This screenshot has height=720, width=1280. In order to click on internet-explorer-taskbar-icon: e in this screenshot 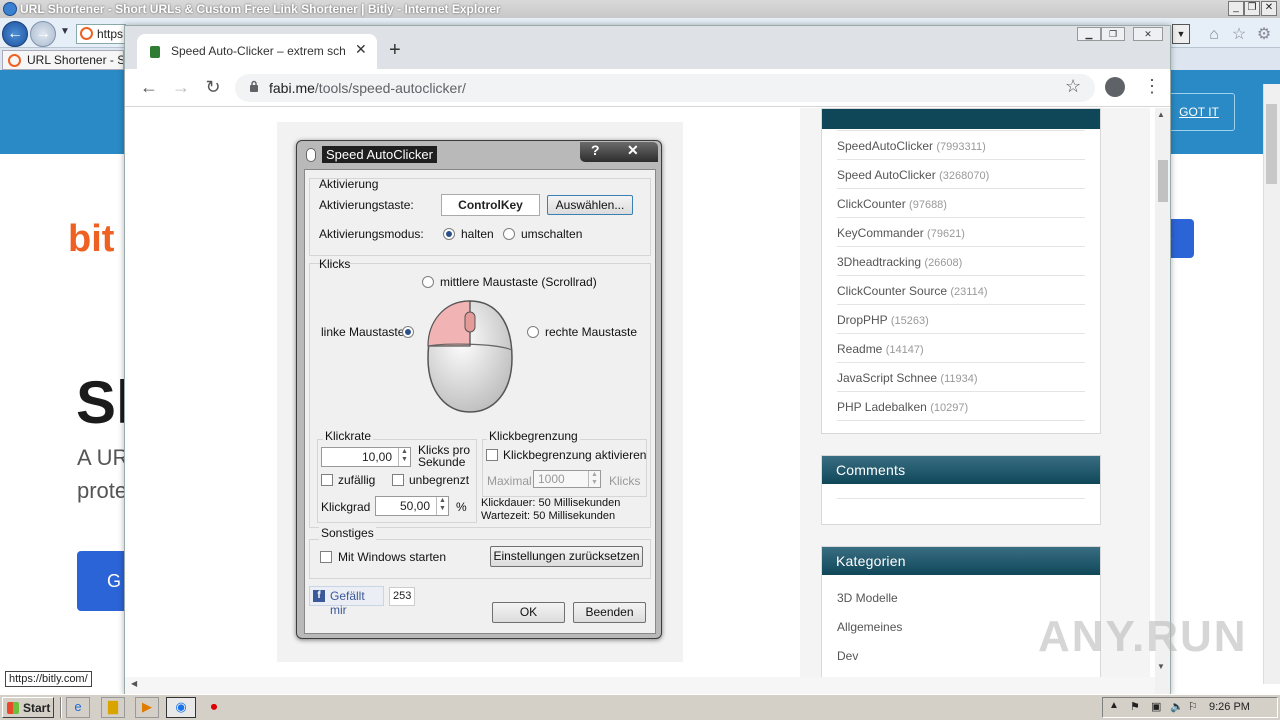, I will do `click(78, 707)`.